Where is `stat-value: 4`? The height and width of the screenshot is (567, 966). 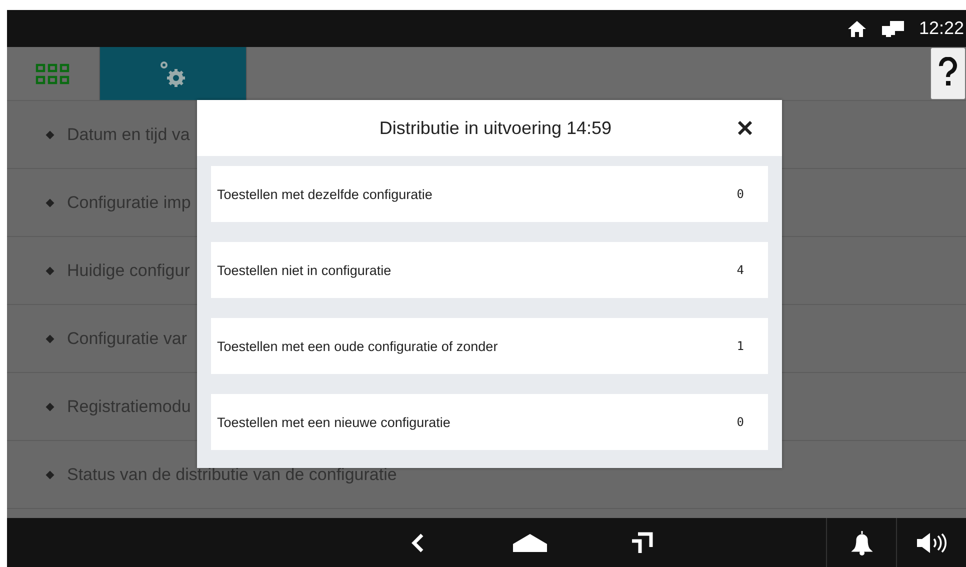 stat-value: 4 is located at coordinates (740, 270).